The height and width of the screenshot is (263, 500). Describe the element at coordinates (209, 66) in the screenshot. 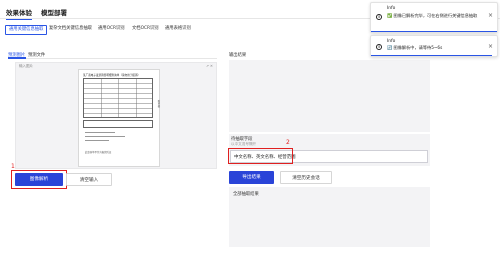

I see `image-box-controls: ↗ ✕` at that location.